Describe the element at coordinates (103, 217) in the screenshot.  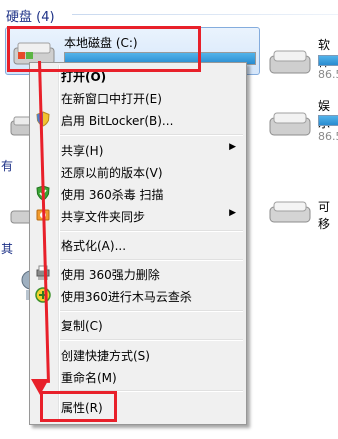
I see `menu-label: 共享文件夹同步` at that location.